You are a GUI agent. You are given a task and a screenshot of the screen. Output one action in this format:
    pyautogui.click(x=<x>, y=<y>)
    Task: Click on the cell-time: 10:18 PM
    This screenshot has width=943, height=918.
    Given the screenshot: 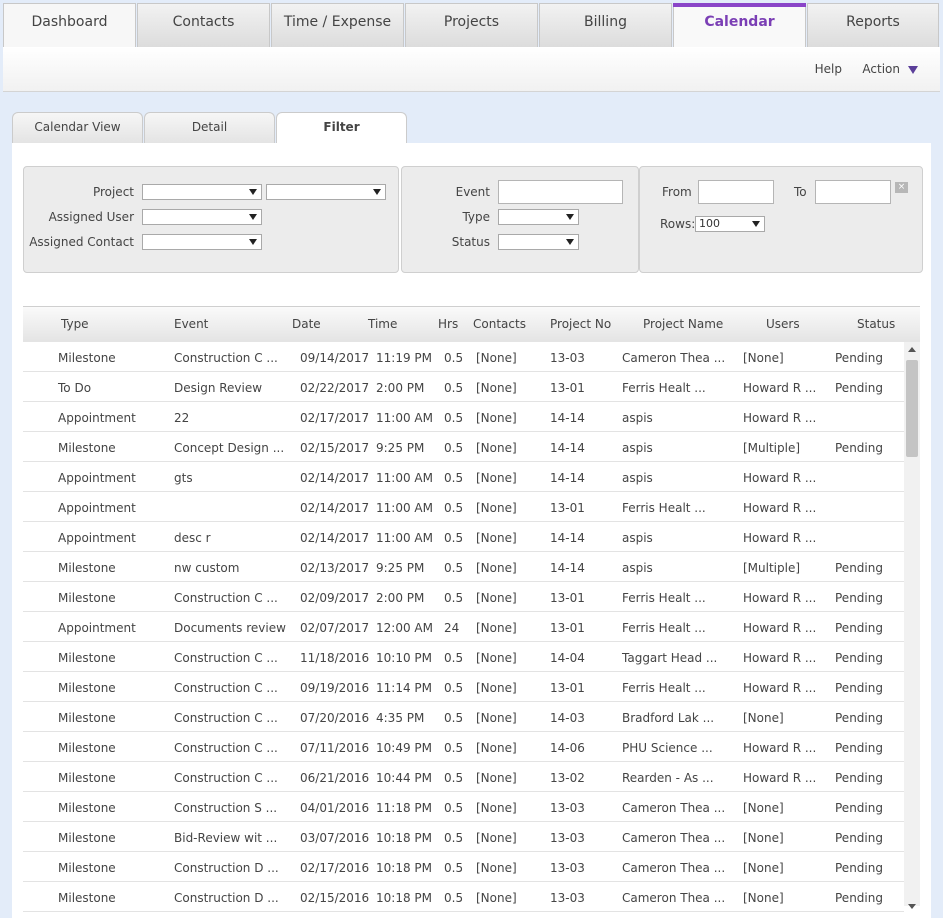 What is the action you would take?
    pyautogui.click(x=404, y=868)
    